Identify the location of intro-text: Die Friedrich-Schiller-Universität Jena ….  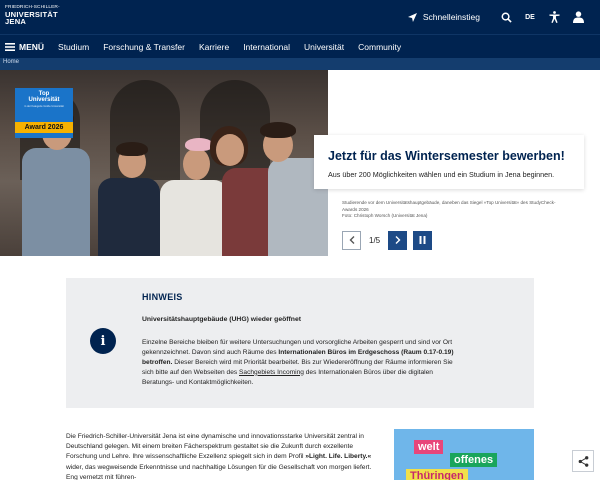
(224, 456).